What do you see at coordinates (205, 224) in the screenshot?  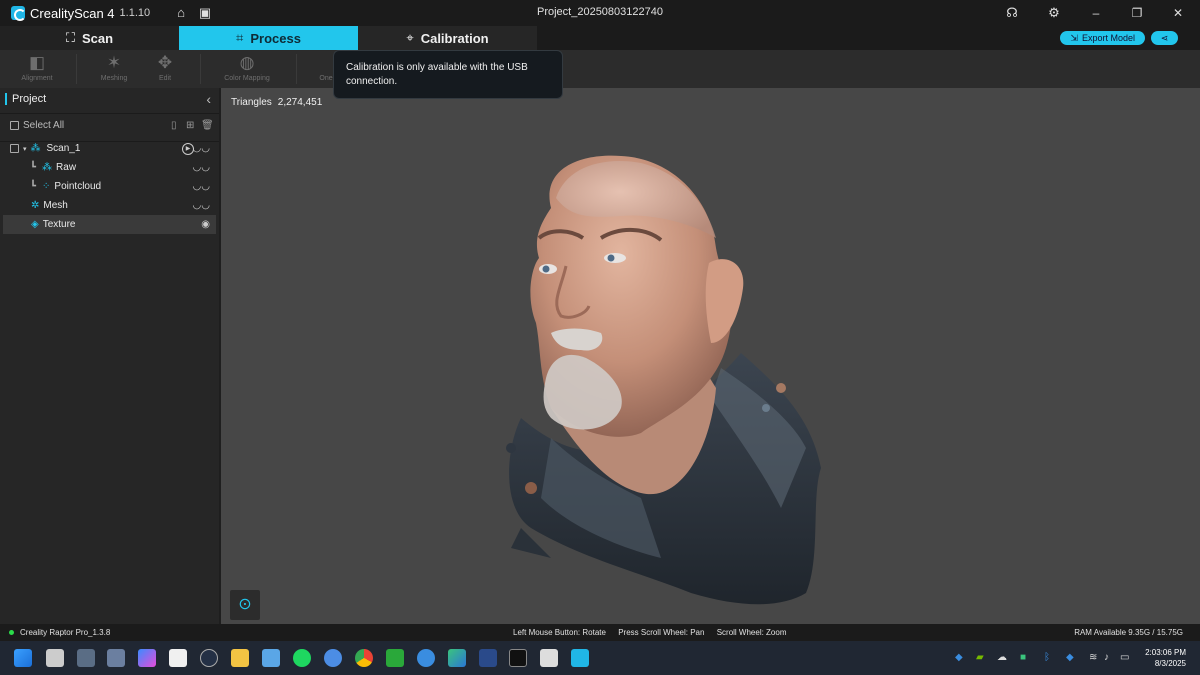 I see `eye-open-icon: ◉` at bounding box center [205, 224].